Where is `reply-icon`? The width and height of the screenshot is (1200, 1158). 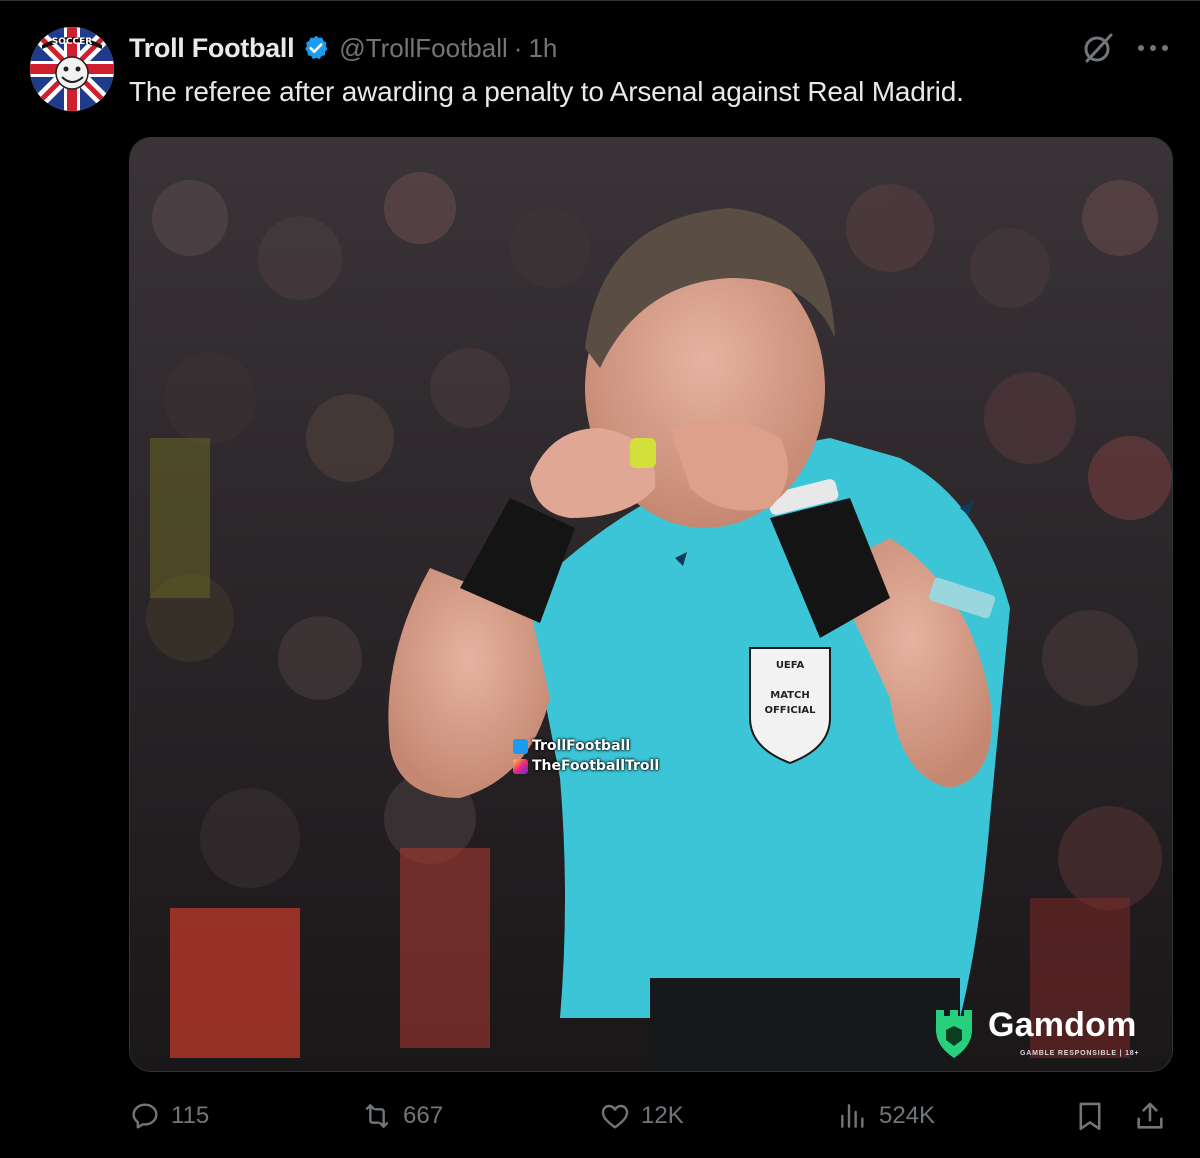 reply-icon is located at coordinates (145, 1116).